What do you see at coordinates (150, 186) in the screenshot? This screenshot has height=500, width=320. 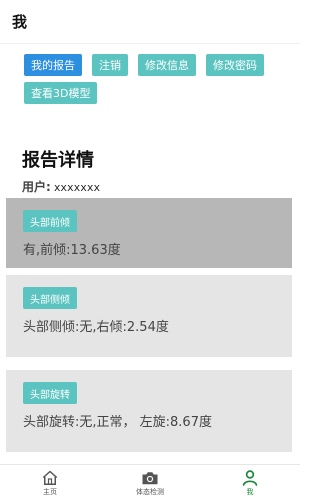 I see `user-row: 用户: xxxxxxx` at bounding box center [150, 186].